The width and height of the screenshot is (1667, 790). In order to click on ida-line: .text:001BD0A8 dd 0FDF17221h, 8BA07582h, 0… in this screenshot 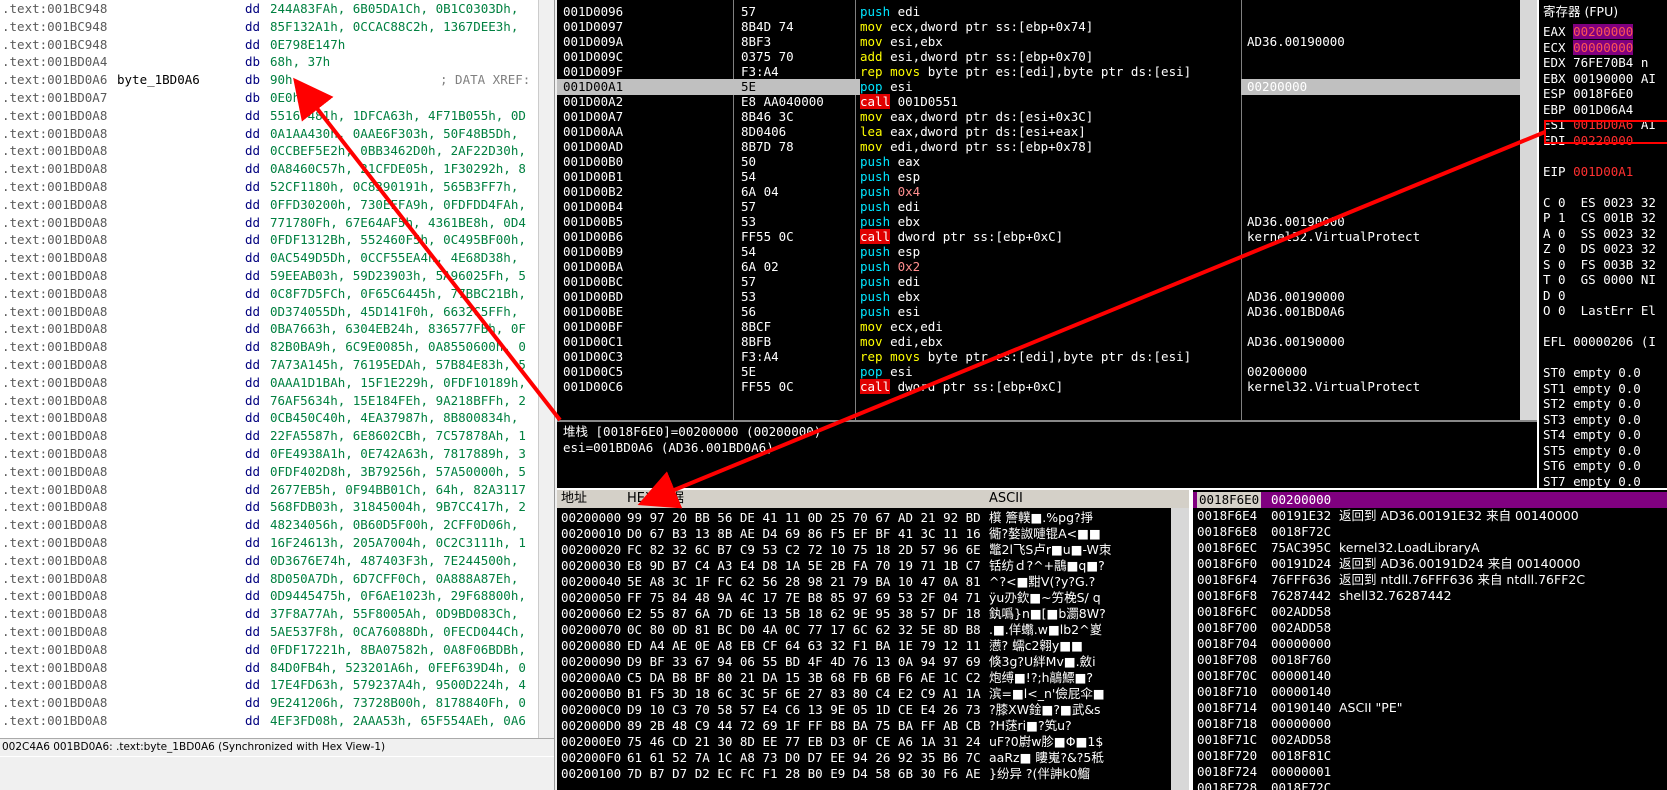, I will do `click(269, 650)`.